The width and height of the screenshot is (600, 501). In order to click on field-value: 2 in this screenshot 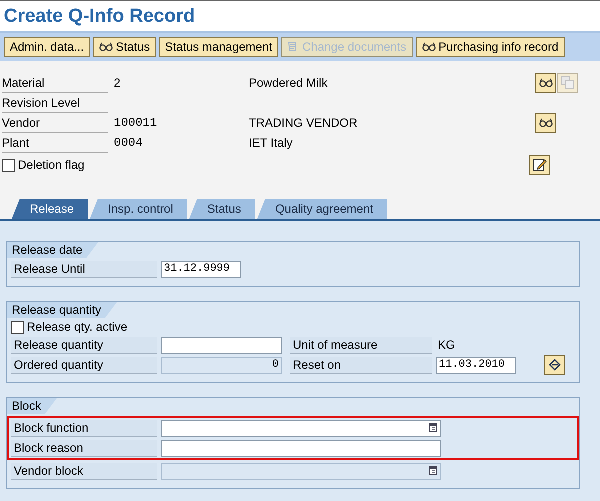, I will do `click(117, 83)`.